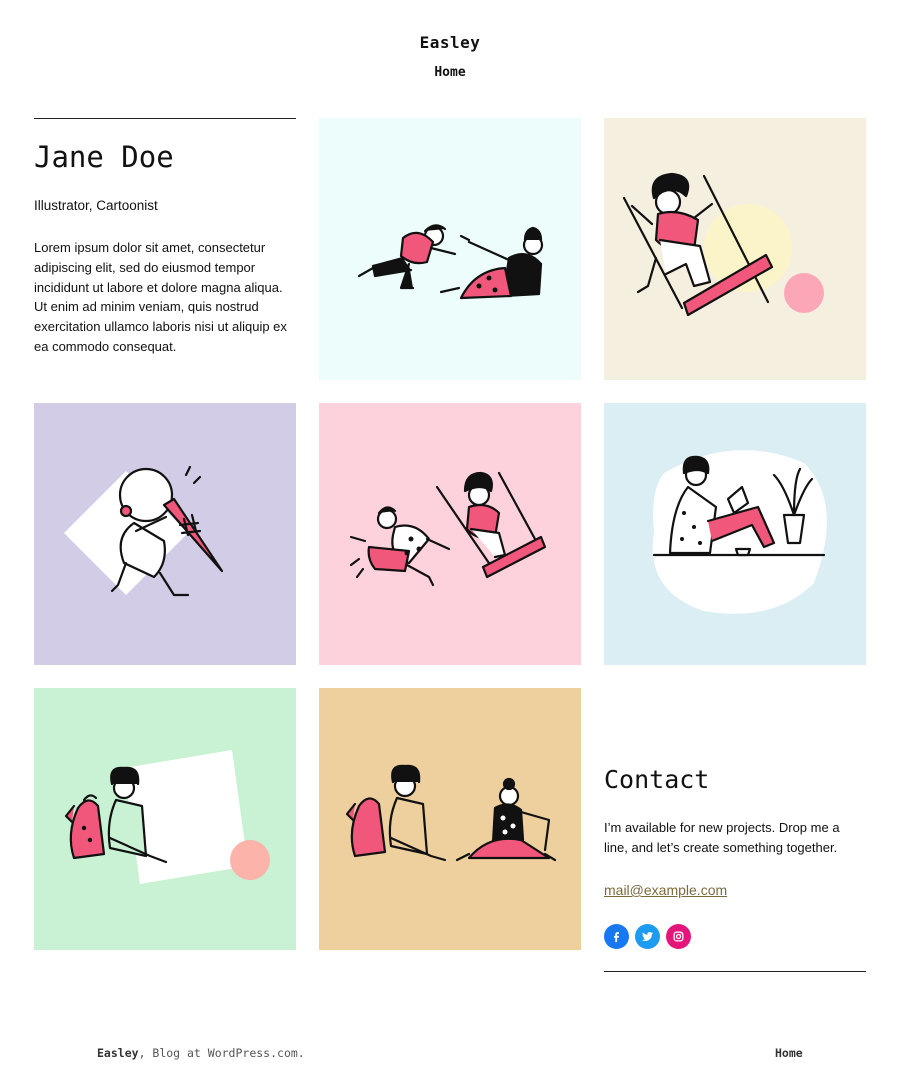  I want to click on figure-with-ice-cream-illustration, so click(165, 534).